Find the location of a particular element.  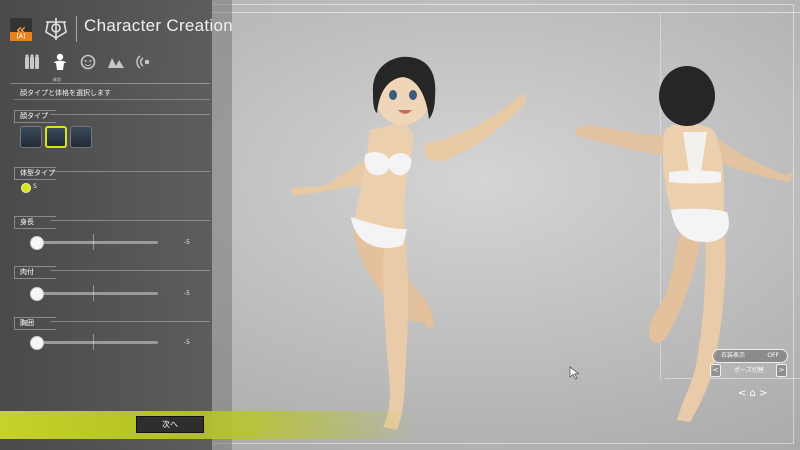

costume-toggle: 衣装表示 OFF is located at coordinates (750, 356).